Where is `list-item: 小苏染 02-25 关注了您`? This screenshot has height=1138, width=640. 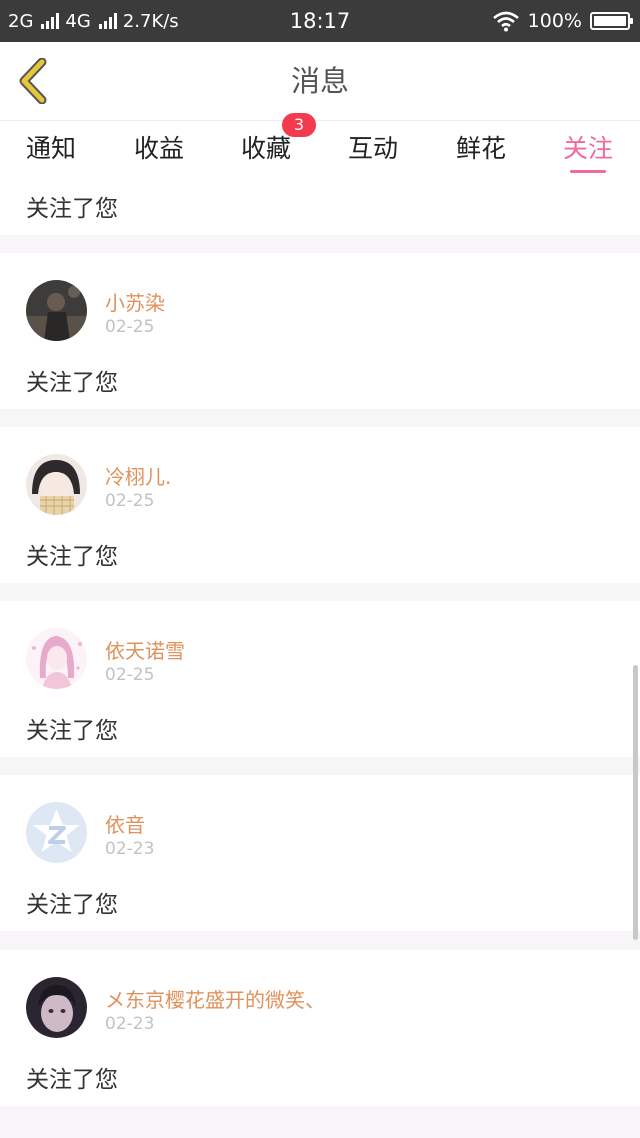 list-item: 小苏染 02-25 关注了您 is located at coordinates (320, 331).